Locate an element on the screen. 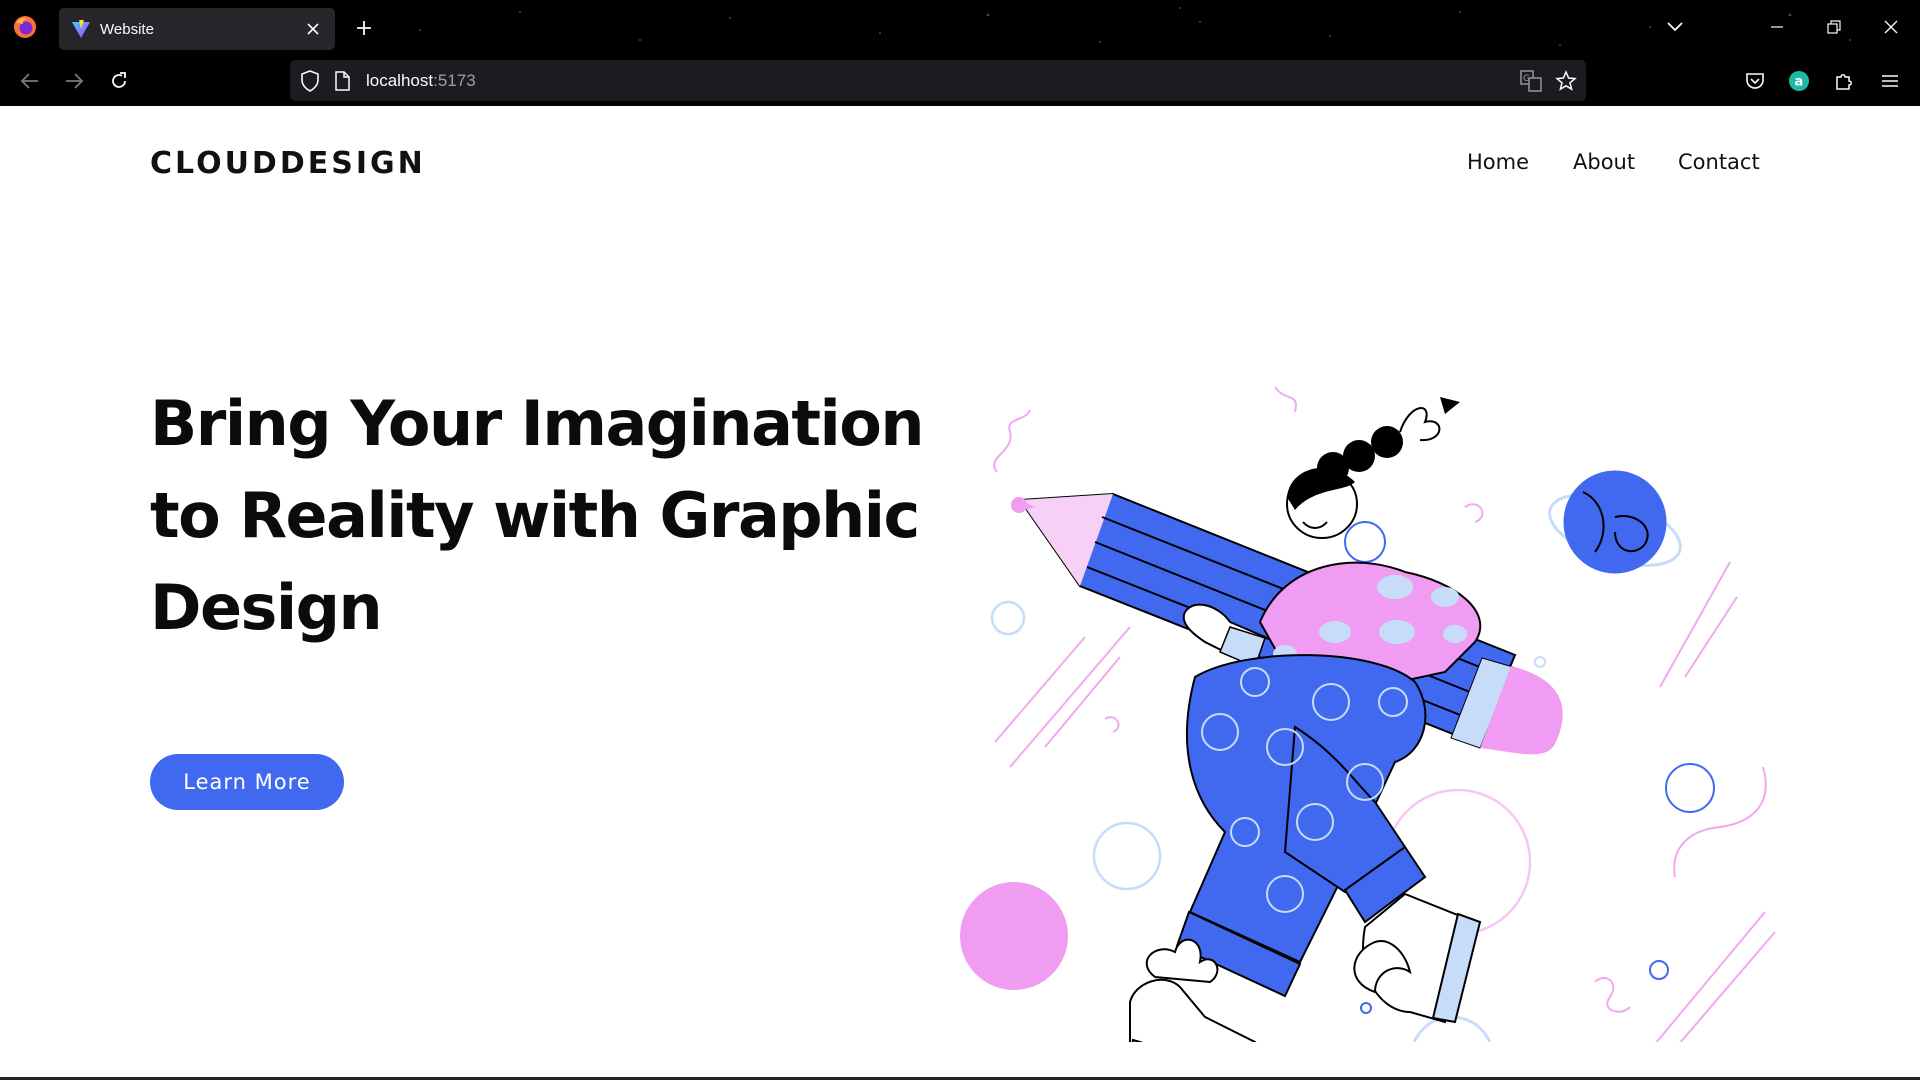 Image resolution: width=1920 pixels, height=1080 pixels. browser-title-bar: Website is located at coordinates (960, 27).